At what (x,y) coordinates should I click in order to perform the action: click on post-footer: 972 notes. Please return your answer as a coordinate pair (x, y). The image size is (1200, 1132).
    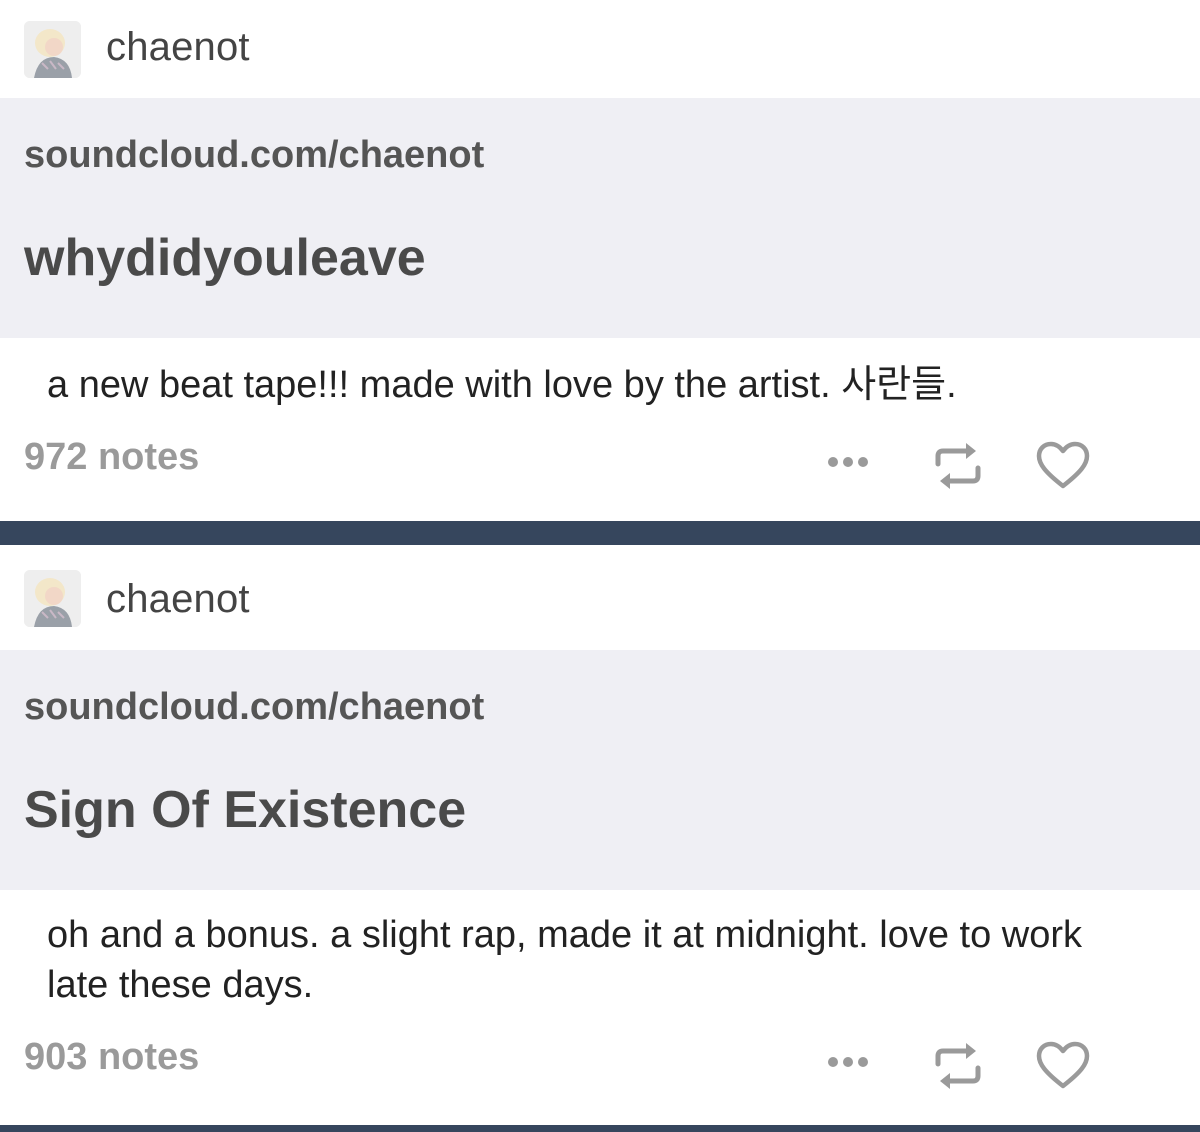
    Looking at the image, I should click on (600, 473).